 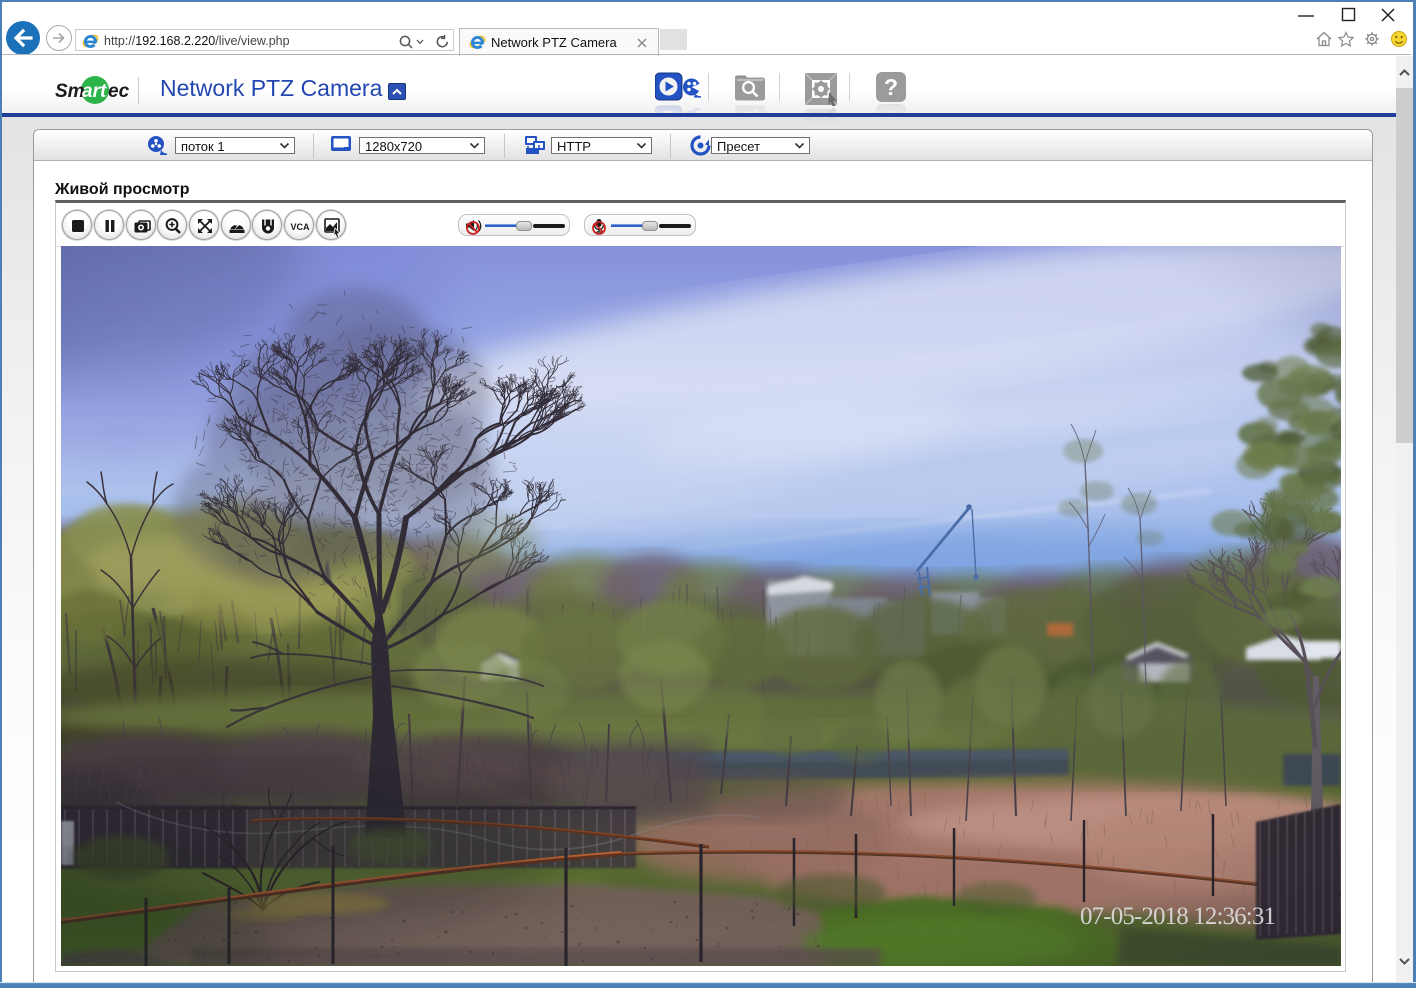 I want to click on svg-text: Sm, so click(x=70, y=91).